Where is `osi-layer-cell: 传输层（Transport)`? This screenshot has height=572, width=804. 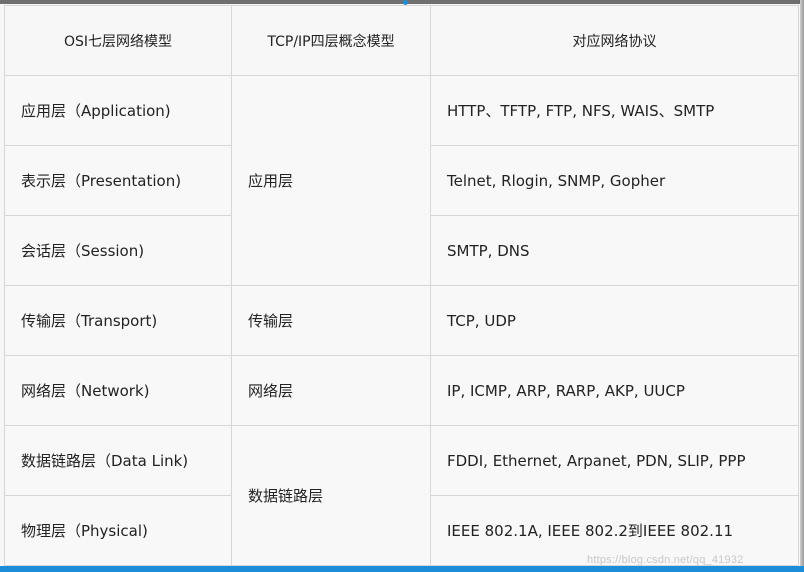
osi-layer-cell: 传输层（Transport) is located at coordinates (118, 320).